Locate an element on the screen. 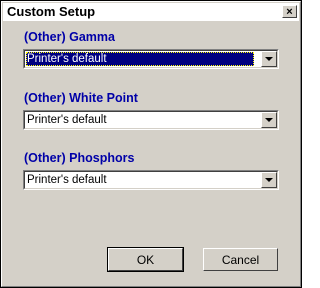 This screenshot has height=288, width=320. phosphors-dropdown: Printer's default is located at coordinates (151, 180).